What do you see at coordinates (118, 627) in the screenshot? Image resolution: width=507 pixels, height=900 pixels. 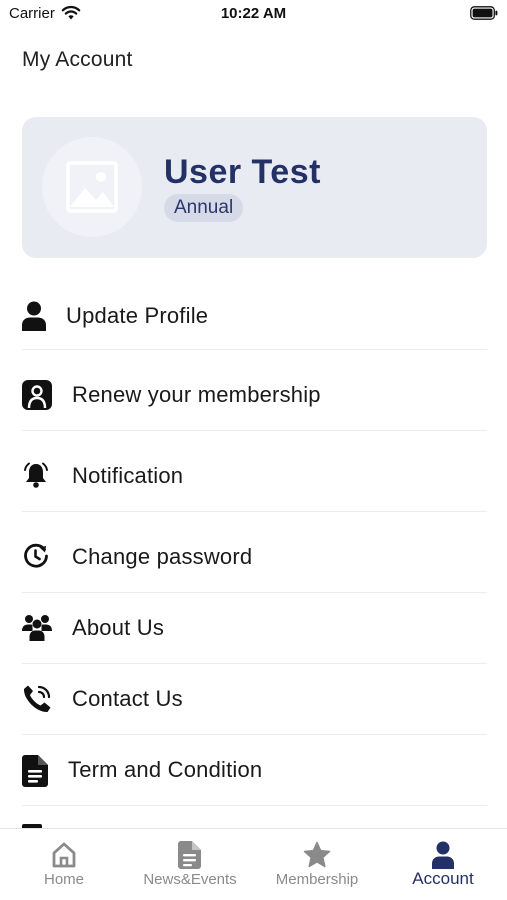 I see `menu-item-label: About Us` at bounding box center [118, 627].